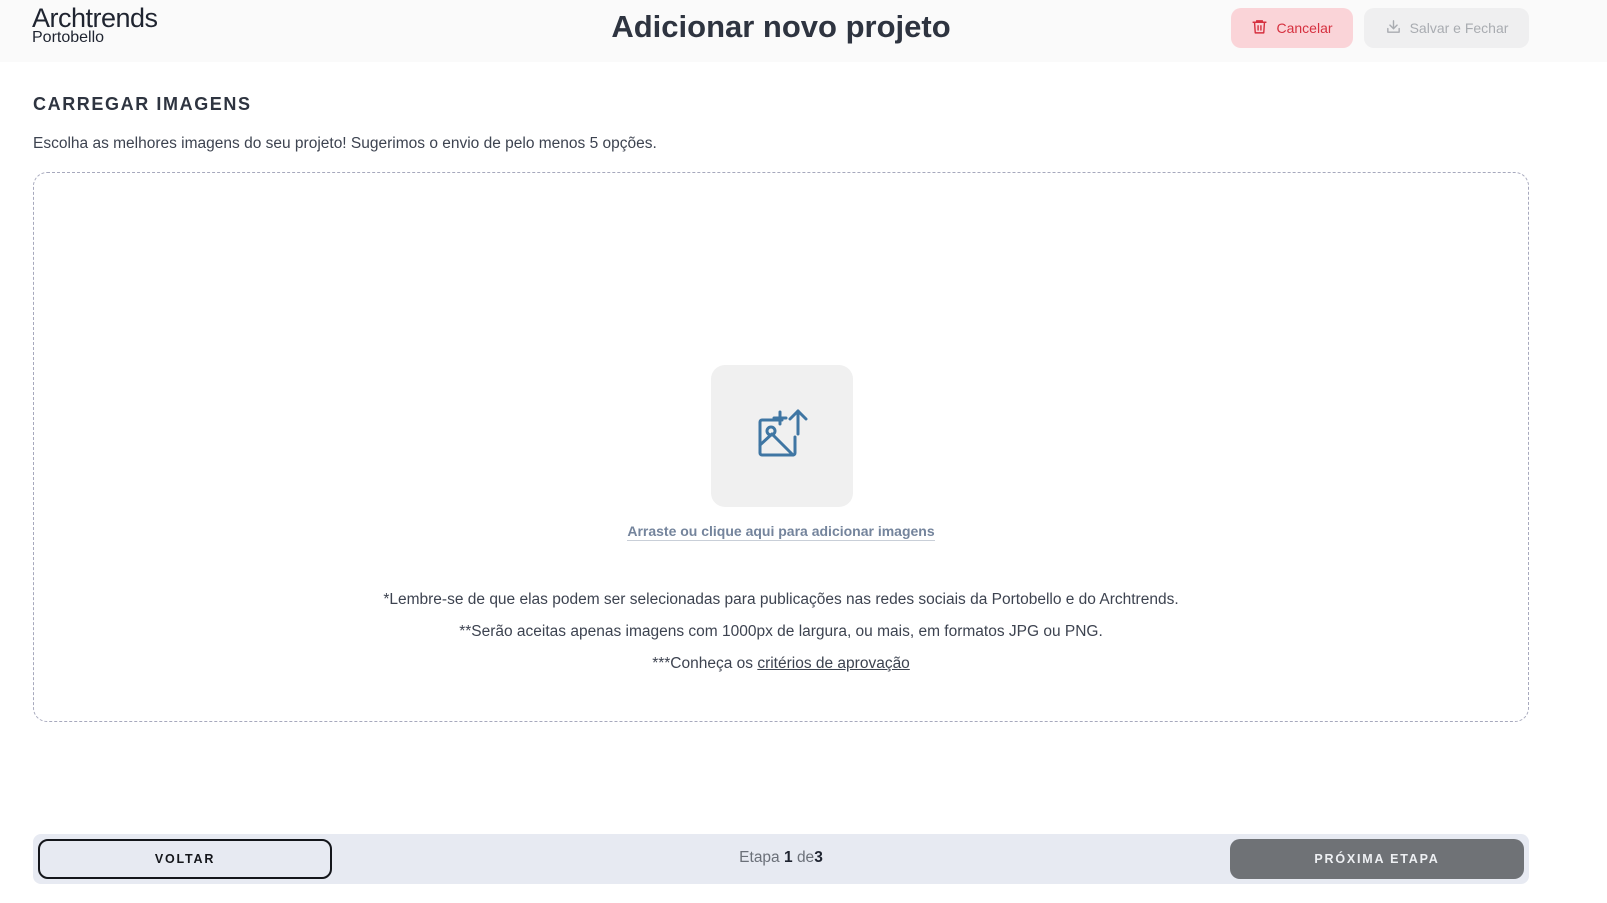 The height and width of the screenshot is (903, 1607). I want to click on note-approval-criteria: ***Conheça os critérios de aprovação, so click(781, 664).